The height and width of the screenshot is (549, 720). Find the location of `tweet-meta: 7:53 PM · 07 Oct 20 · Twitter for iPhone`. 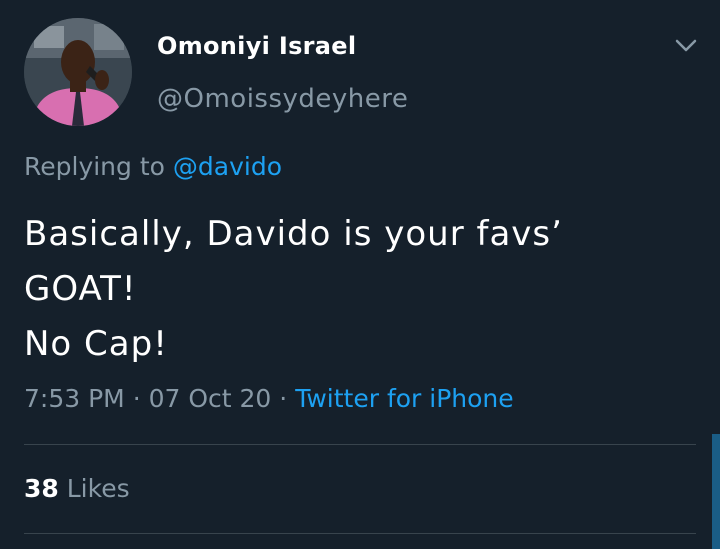

tweet-meta: 7:53 PM · 07 Oct 20 · Twitter for iPhone is located at coordinates (269, 398).